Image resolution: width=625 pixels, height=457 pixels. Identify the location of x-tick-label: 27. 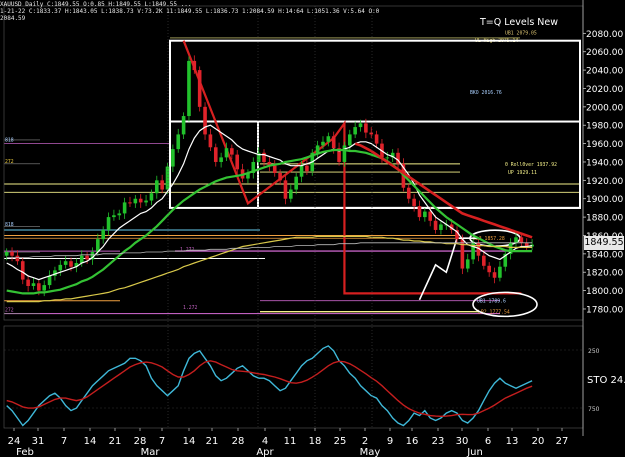
(562, 441).